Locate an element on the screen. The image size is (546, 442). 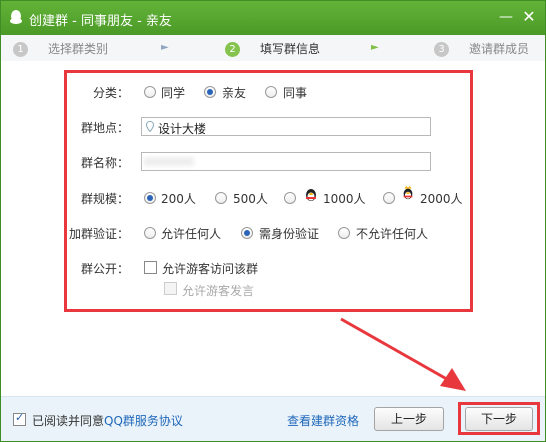
previous-step-button: 上一步 is located at coordinates (409, 419).